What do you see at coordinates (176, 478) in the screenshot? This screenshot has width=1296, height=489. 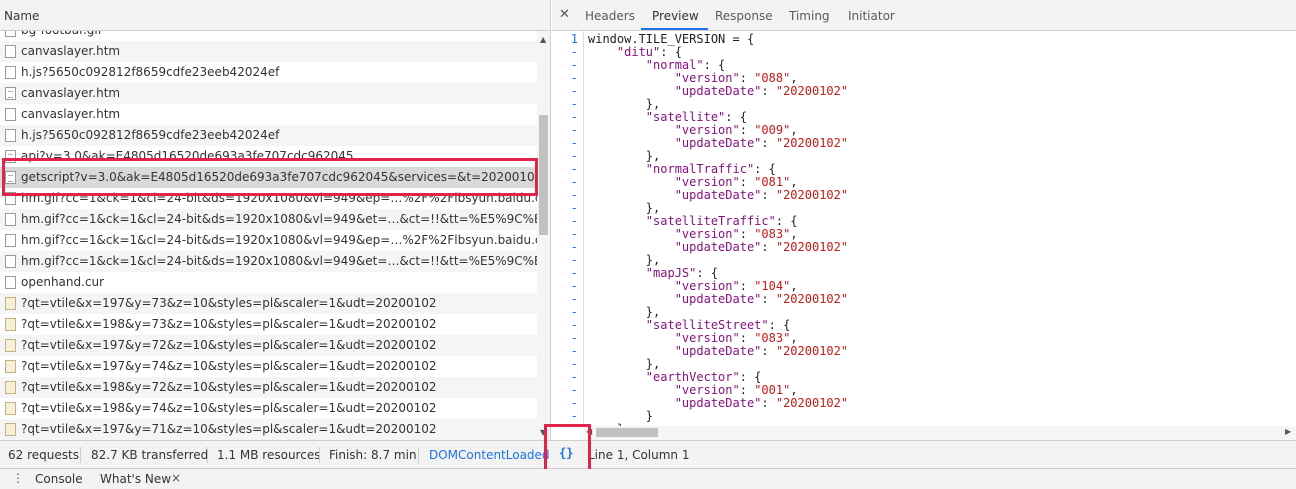 I see `close-drawer-tab-icon: ×` at bounding box center [176, 478].